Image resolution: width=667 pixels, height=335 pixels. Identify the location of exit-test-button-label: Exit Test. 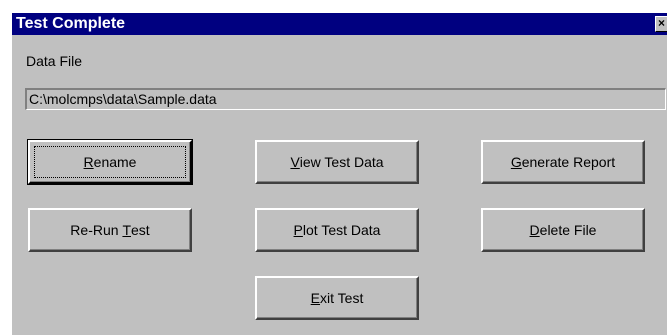
(337, 298).